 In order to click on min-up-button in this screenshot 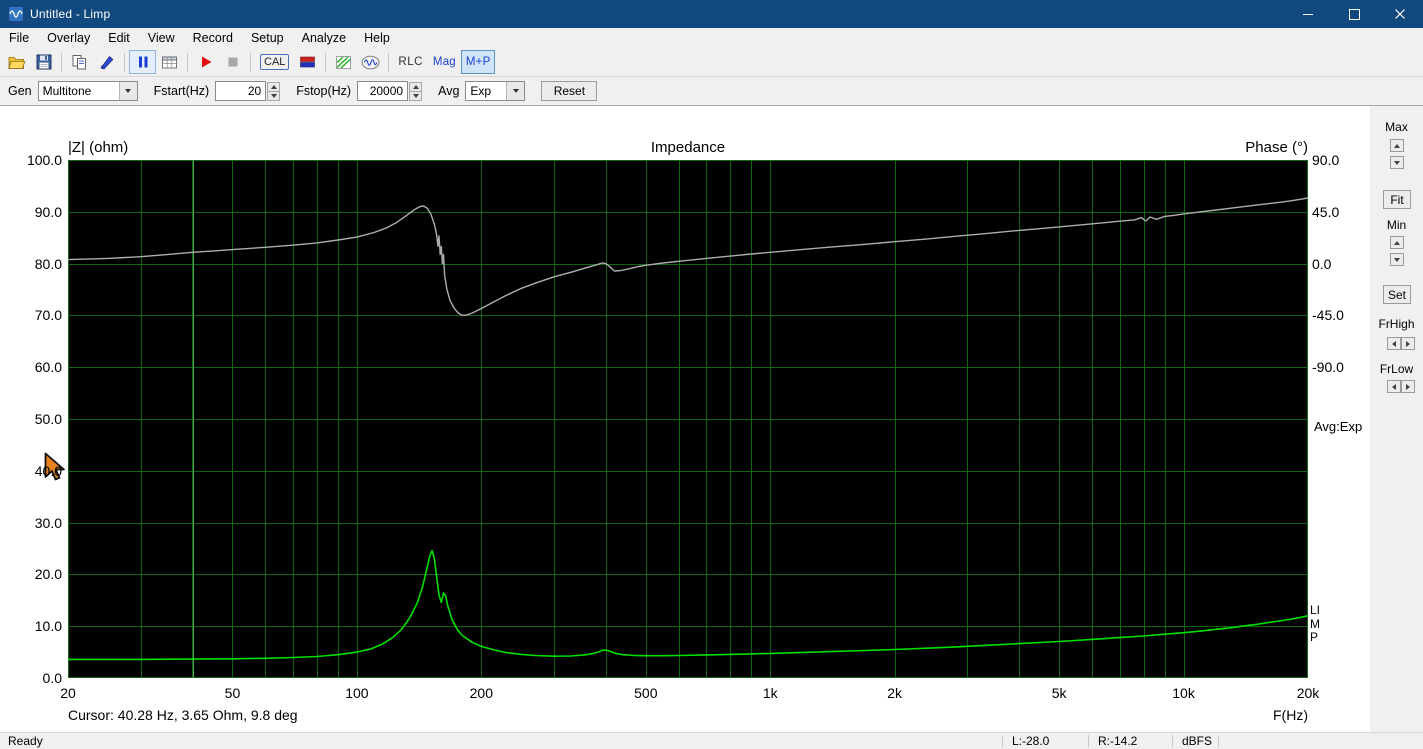, I will do `click(1397, 242)`.